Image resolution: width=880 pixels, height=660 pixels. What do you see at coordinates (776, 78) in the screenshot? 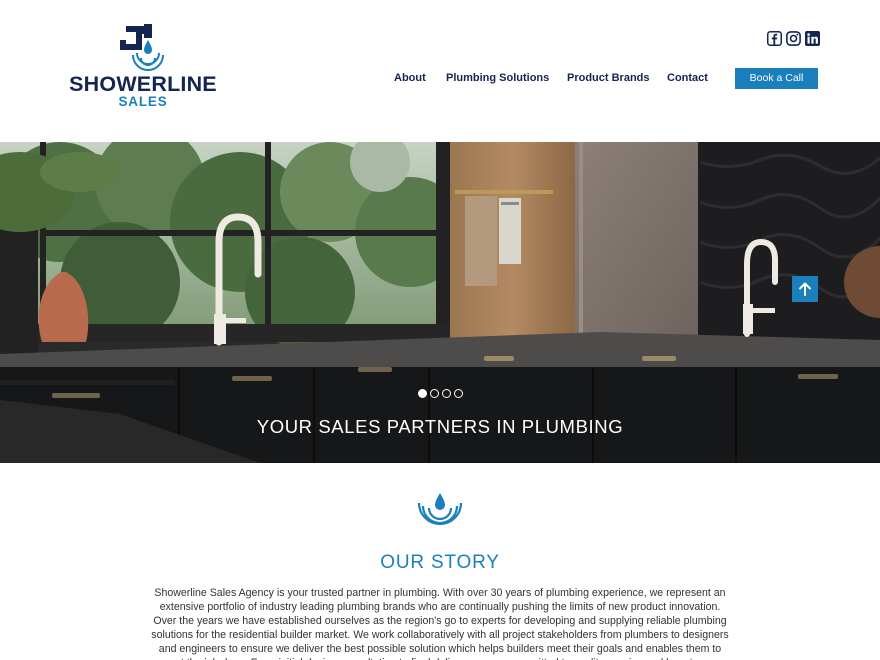
I see `book-a-call-button: Book a Call` at bounding box center [776, 78].